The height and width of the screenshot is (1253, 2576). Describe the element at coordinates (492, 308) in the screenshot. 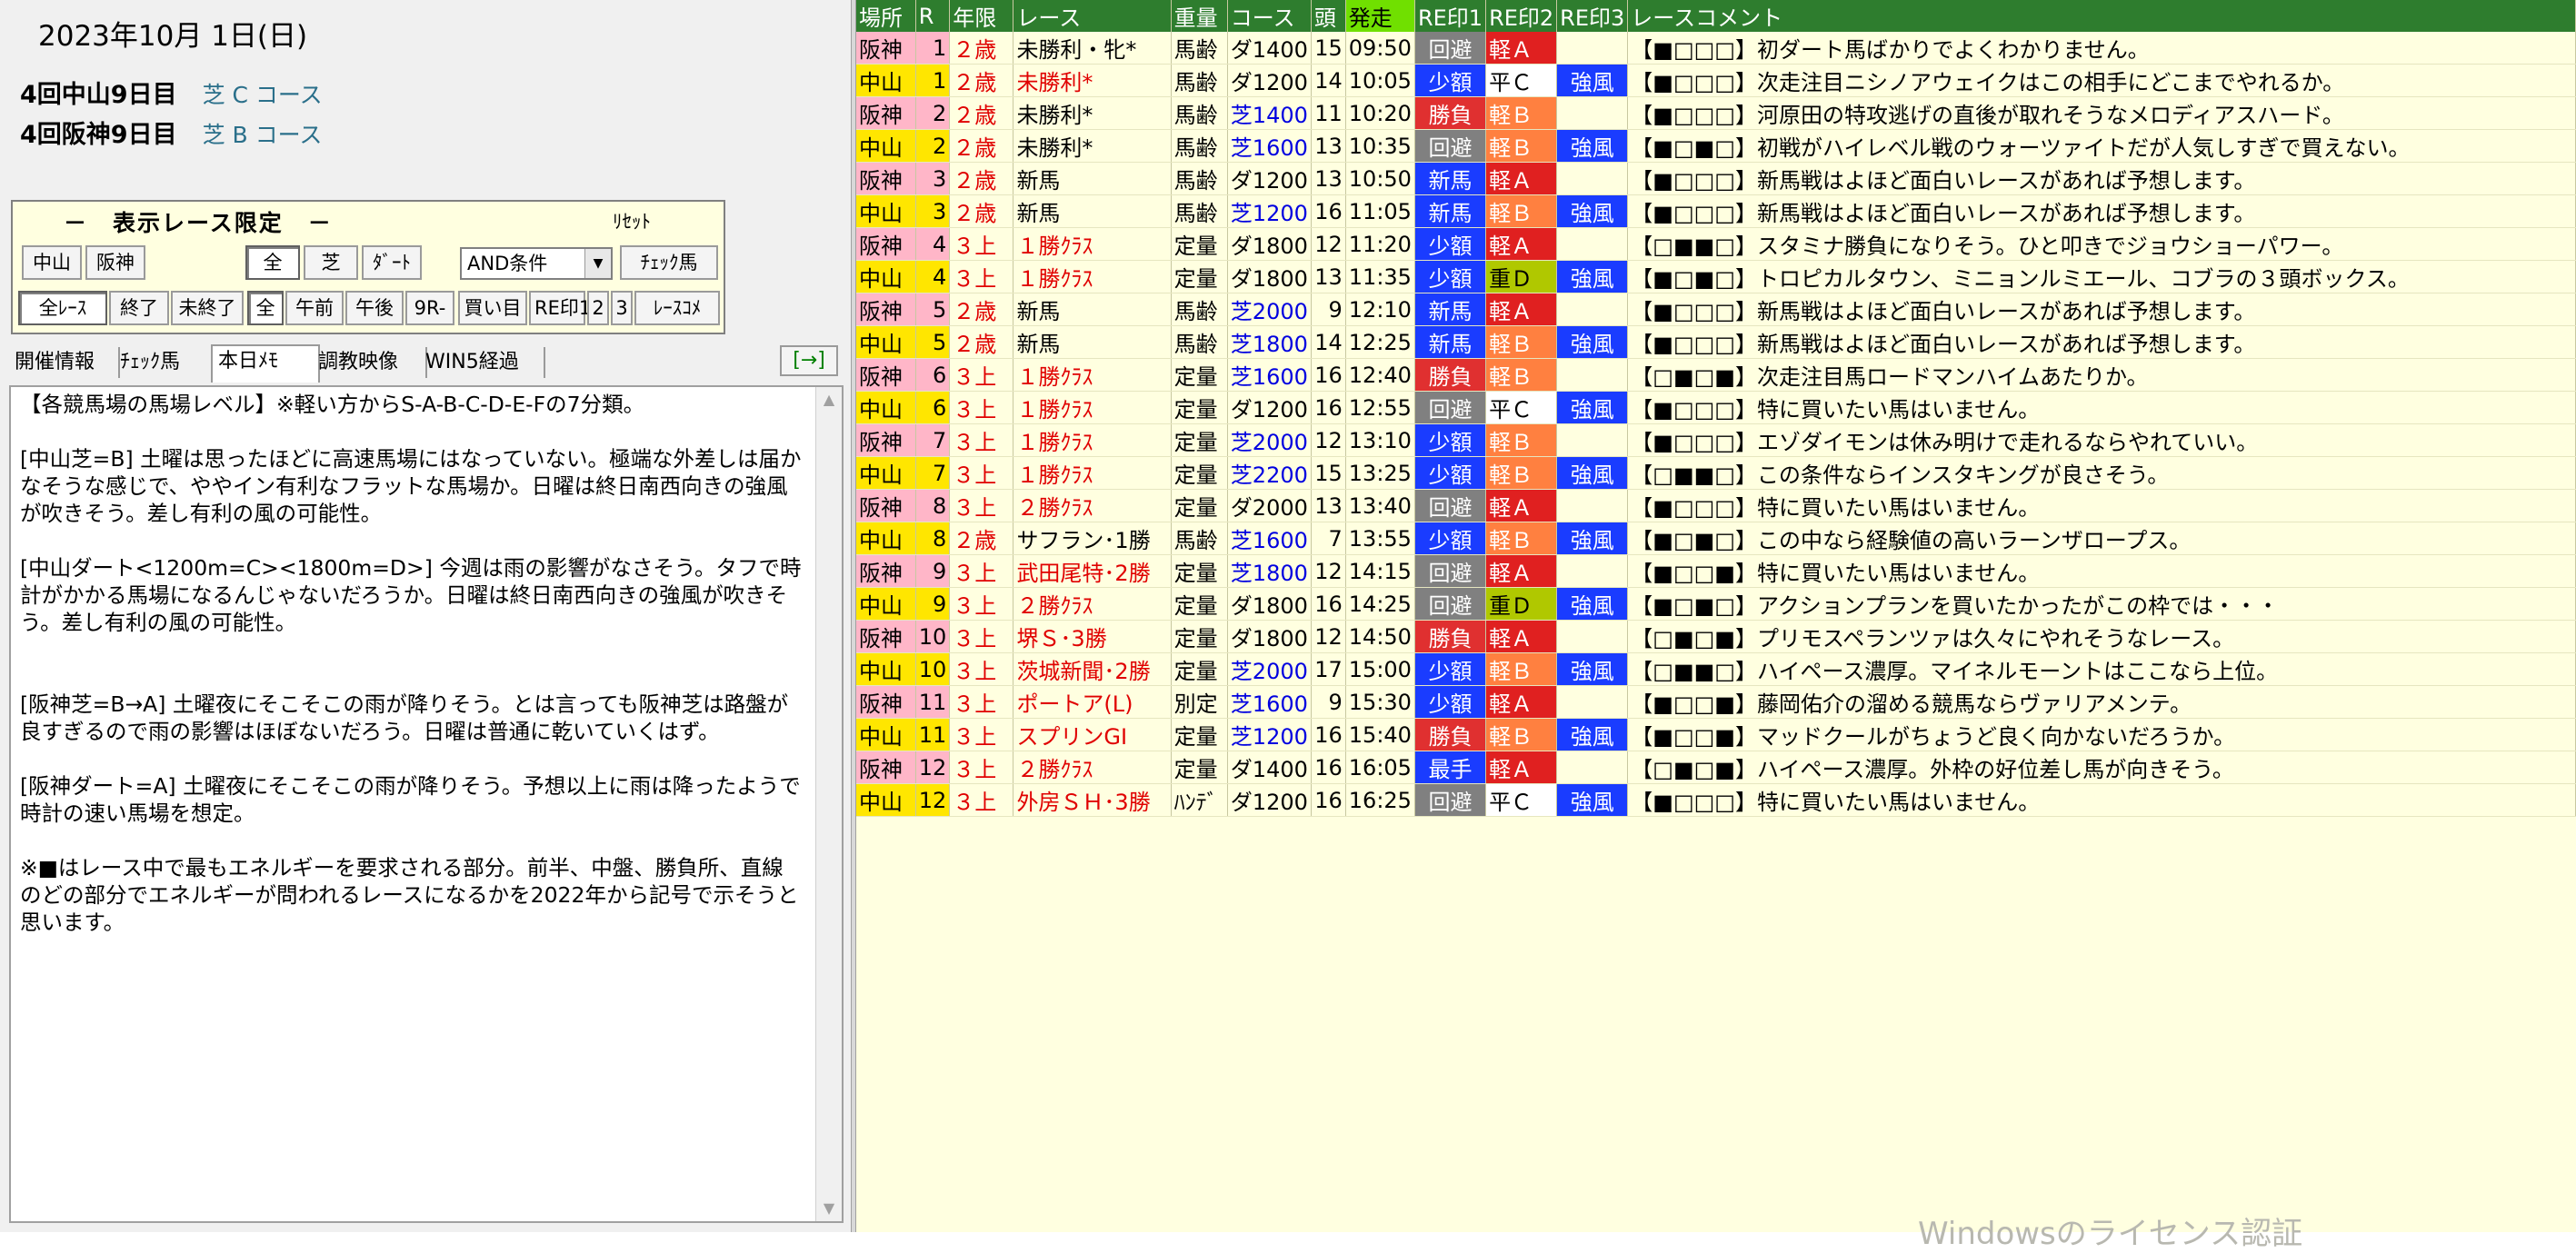

I see `bet-button: 買い目` at that location.